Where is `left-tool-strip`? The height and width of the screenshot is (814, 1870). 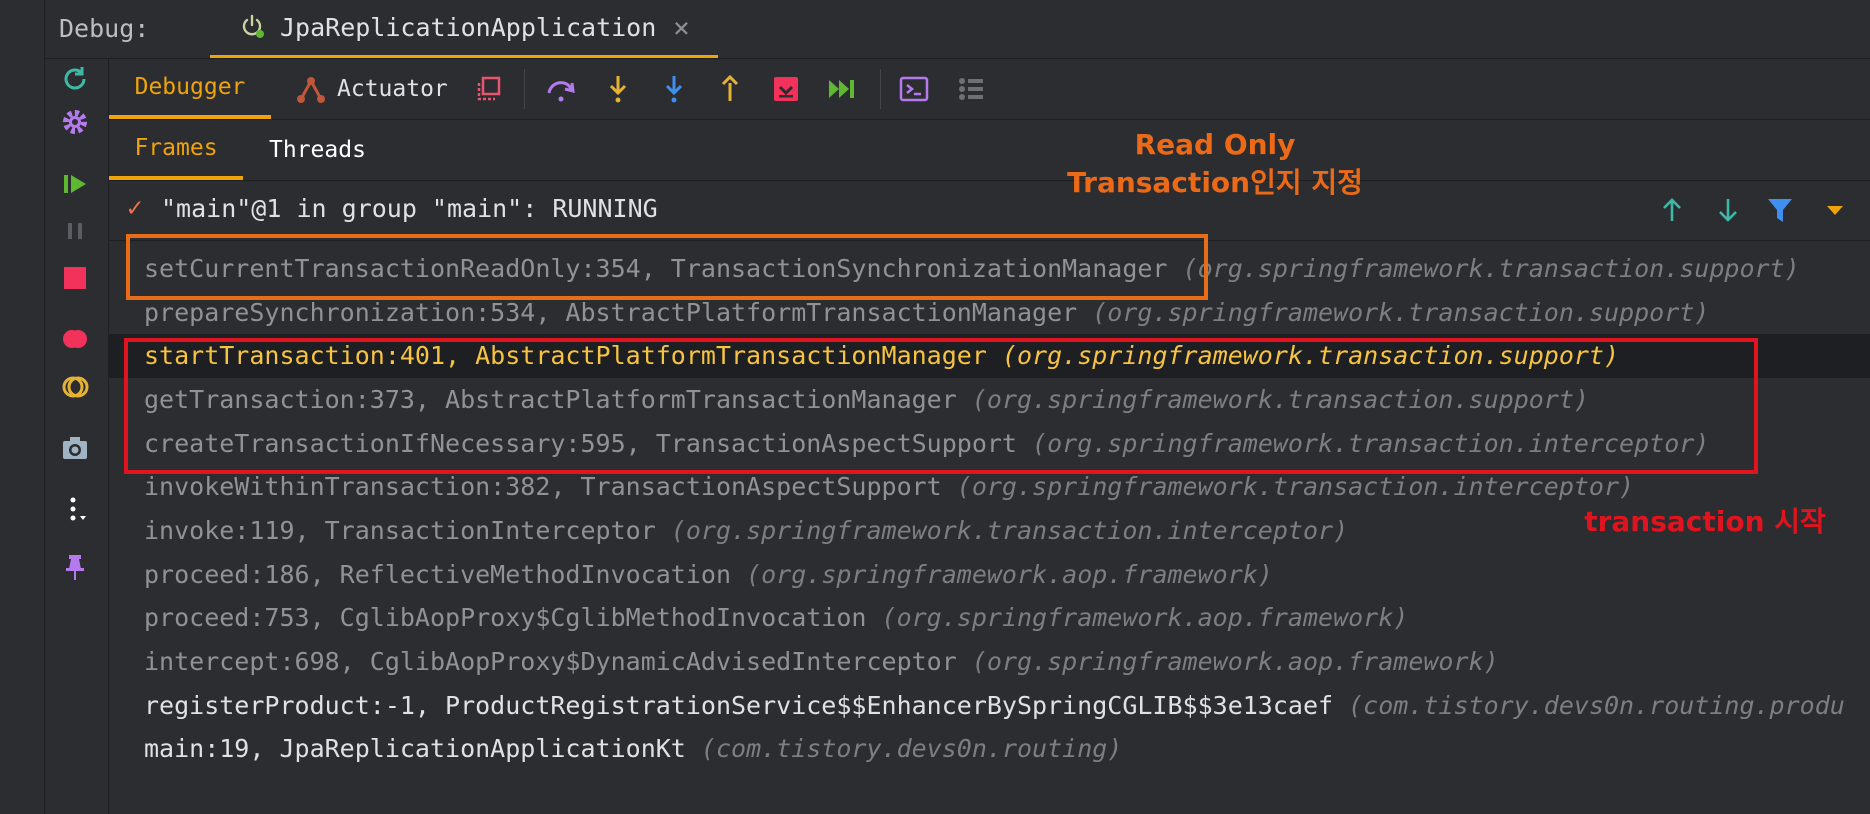
left-tool-strip is located at coordinates (22, 407).